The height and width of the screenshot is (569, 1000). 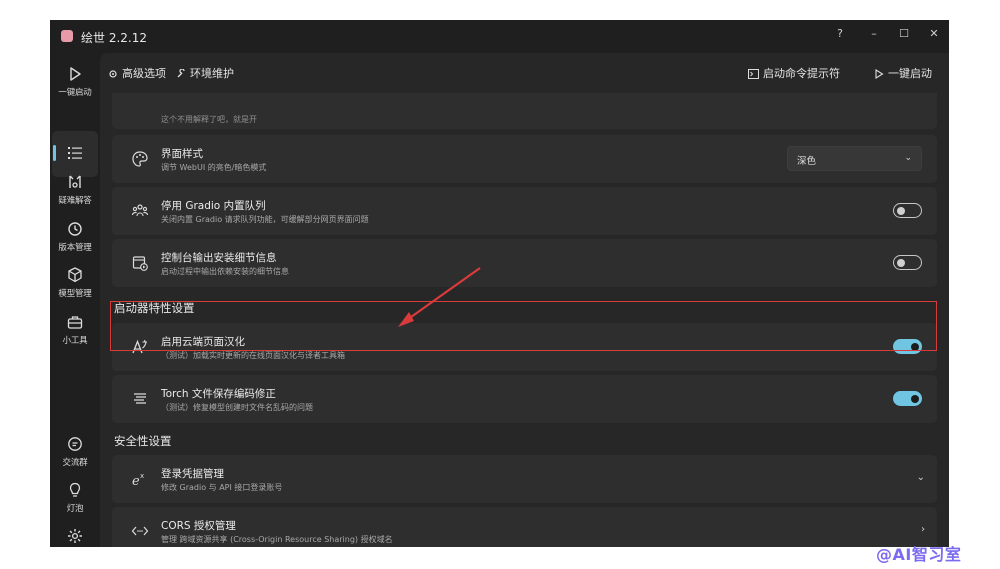 What do you see at coordinates (182, 154) in the screenshot?
I see `card-title: 界面样式` at bounding box center [182, 154].